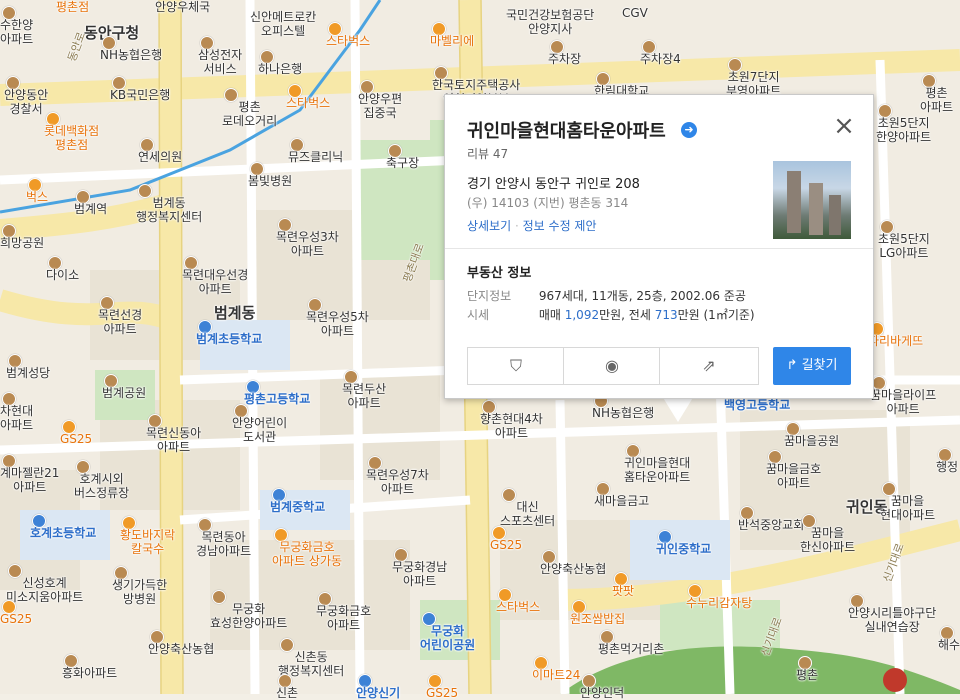 This screenshot has height=700, width=960. I want to click on map-label: 삼성전자 서비스, so click(220, 62).